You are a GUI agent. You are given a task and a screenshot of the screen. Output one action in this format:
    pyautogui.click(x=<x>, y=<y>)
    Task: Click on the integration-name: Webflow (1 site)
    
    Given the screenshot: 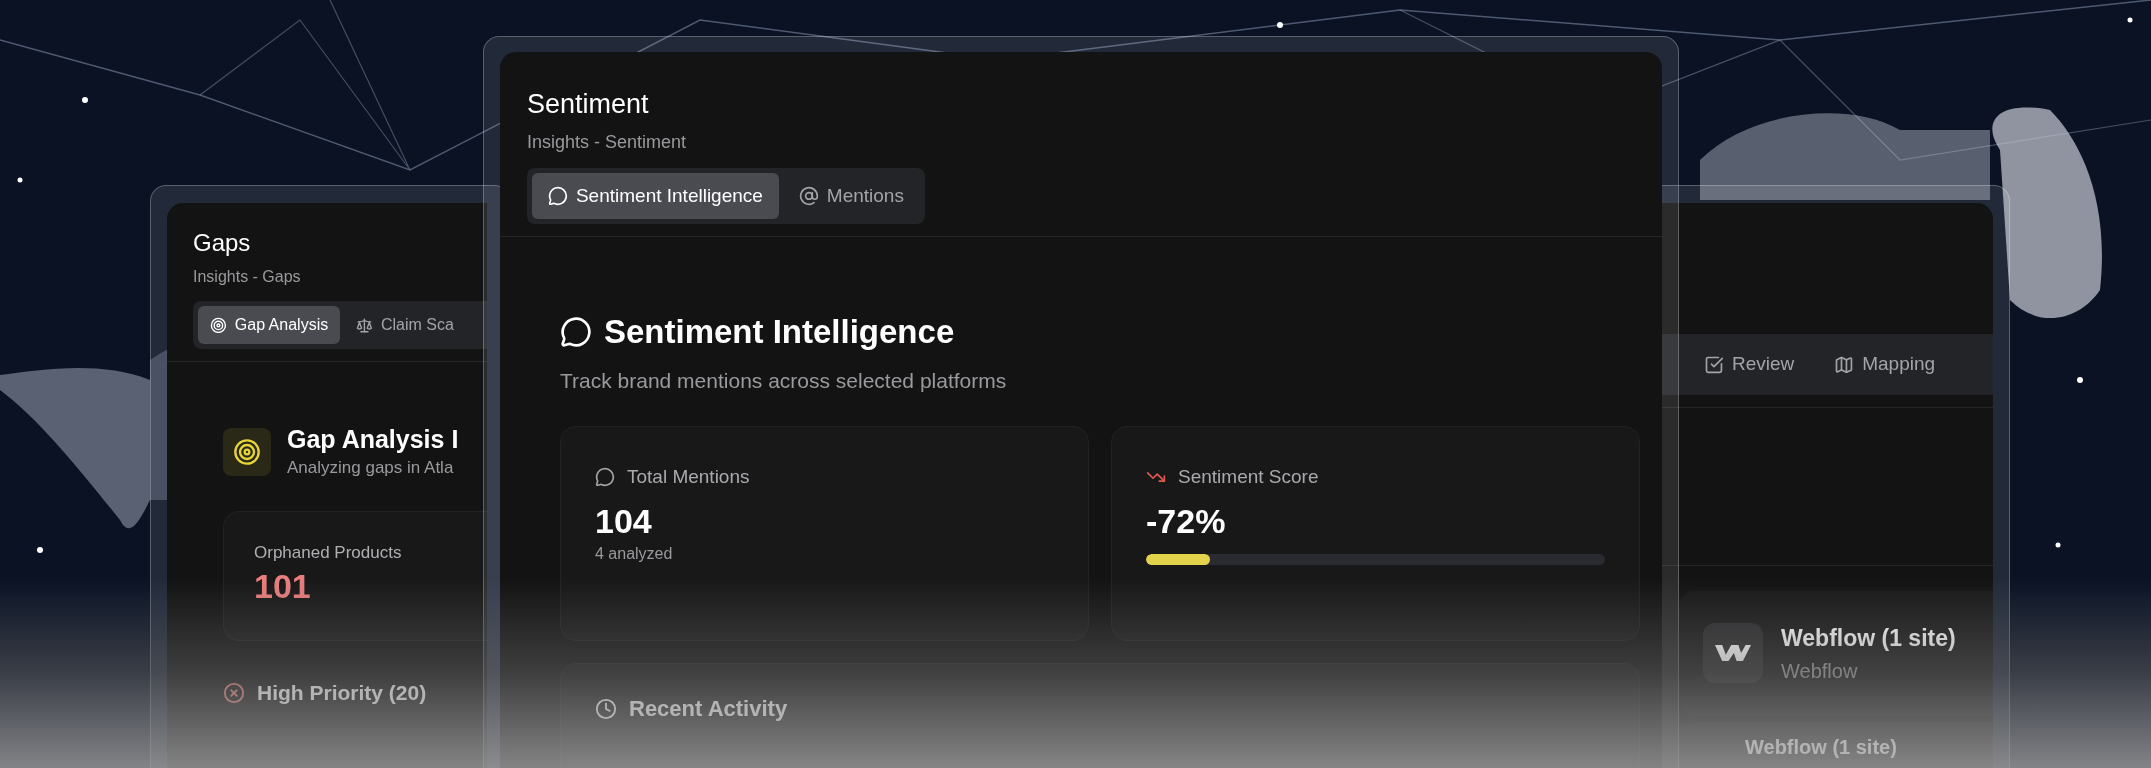 What is the action you would take?
    pyautogui.click(x=1868, y=638)
    